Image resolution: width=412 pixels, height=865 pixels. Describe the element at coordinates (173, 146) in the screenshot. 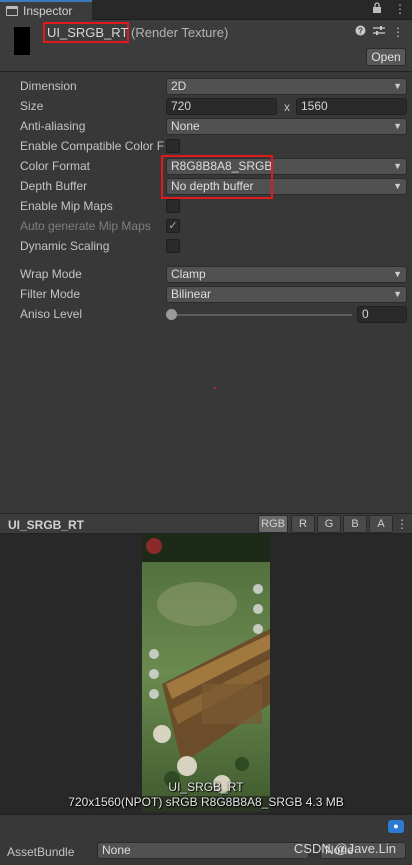

I see `enable-compatible-color-format-checkbox` at that location.